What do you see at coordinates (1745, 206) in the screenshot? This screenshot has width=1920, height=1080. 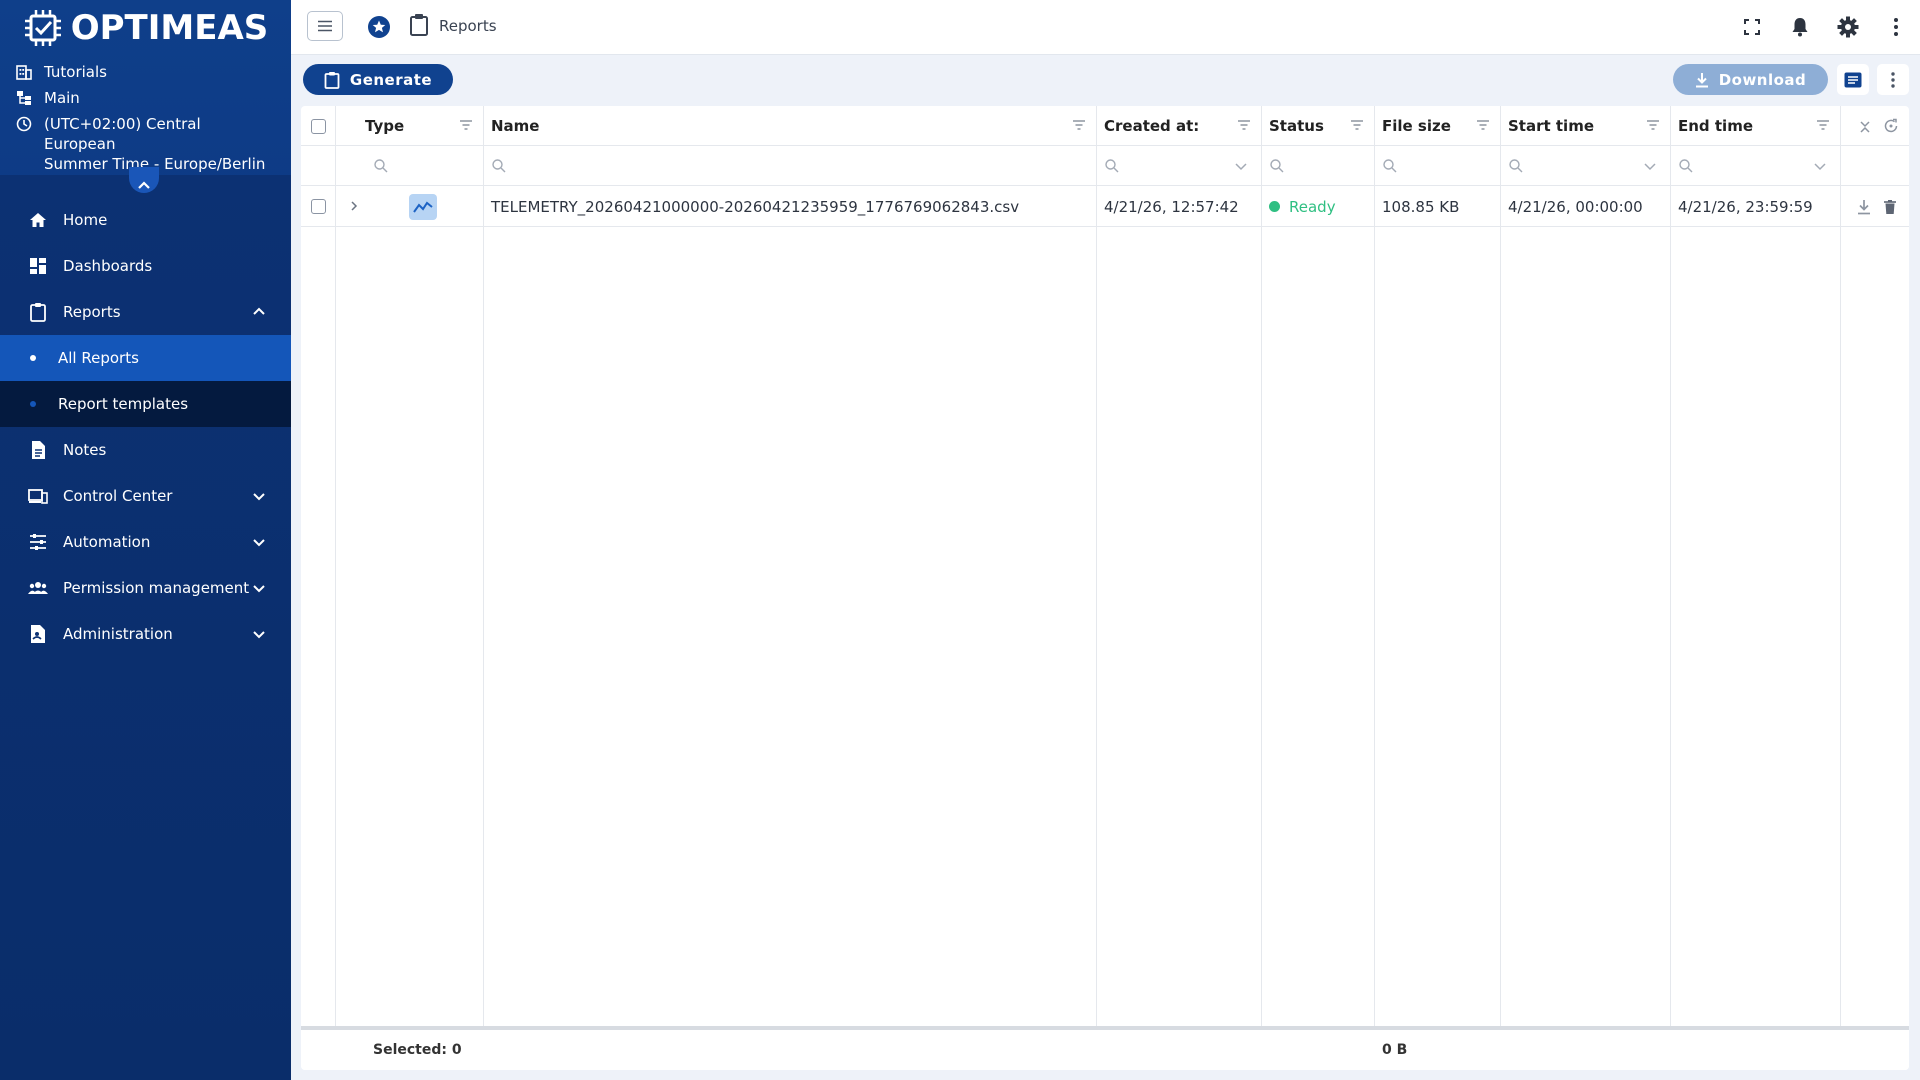 I see `row-end-time: 4/21/26, 23:59:59` at bounding box center [1745, 206].